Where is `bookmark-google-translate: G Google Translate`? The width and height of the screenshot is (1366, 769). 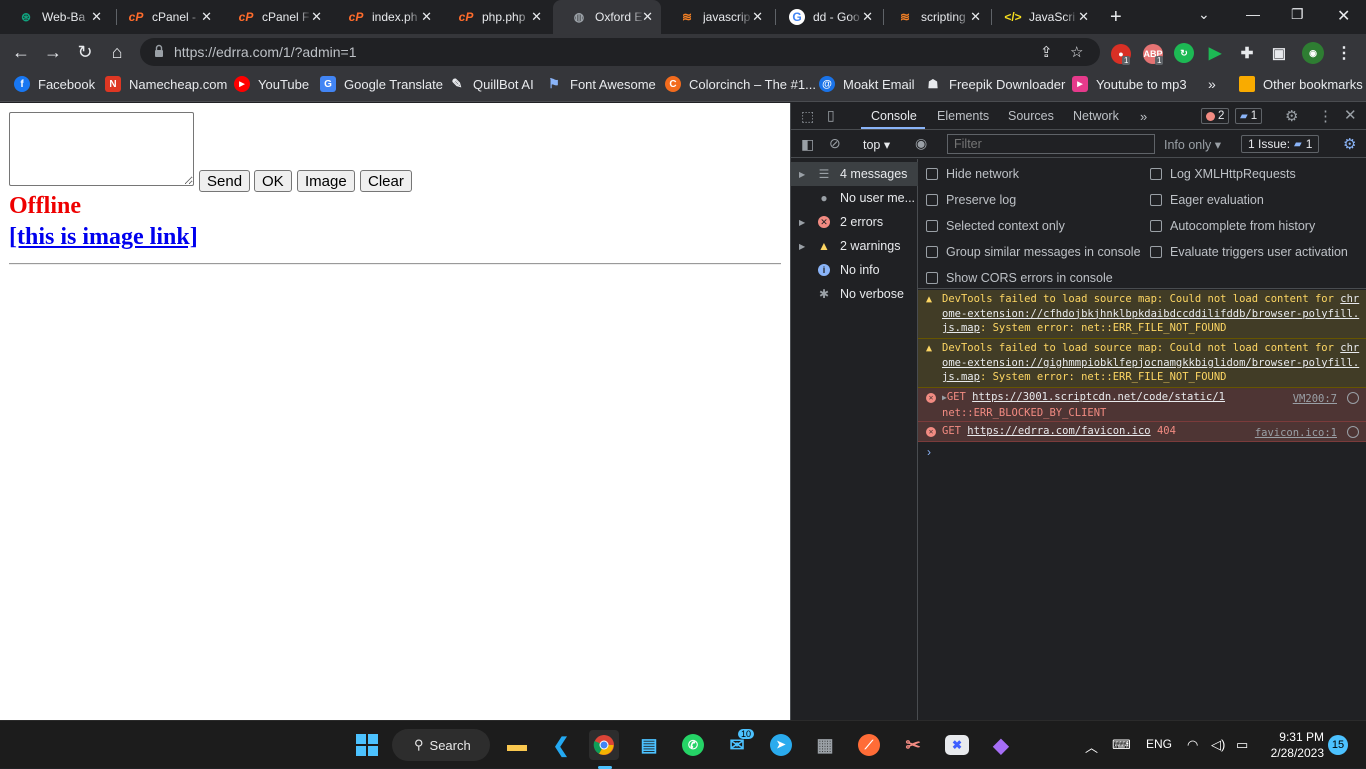
bookmark-google-translate: G Google Translate is located at coordinates (381, 84).